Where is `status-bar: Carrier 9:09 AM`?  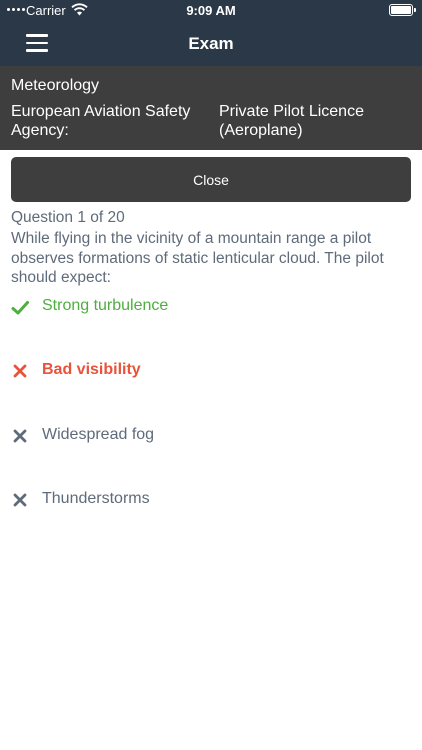
status-bar: Carrier 9:09 AM is located at coordinates (211, 11).